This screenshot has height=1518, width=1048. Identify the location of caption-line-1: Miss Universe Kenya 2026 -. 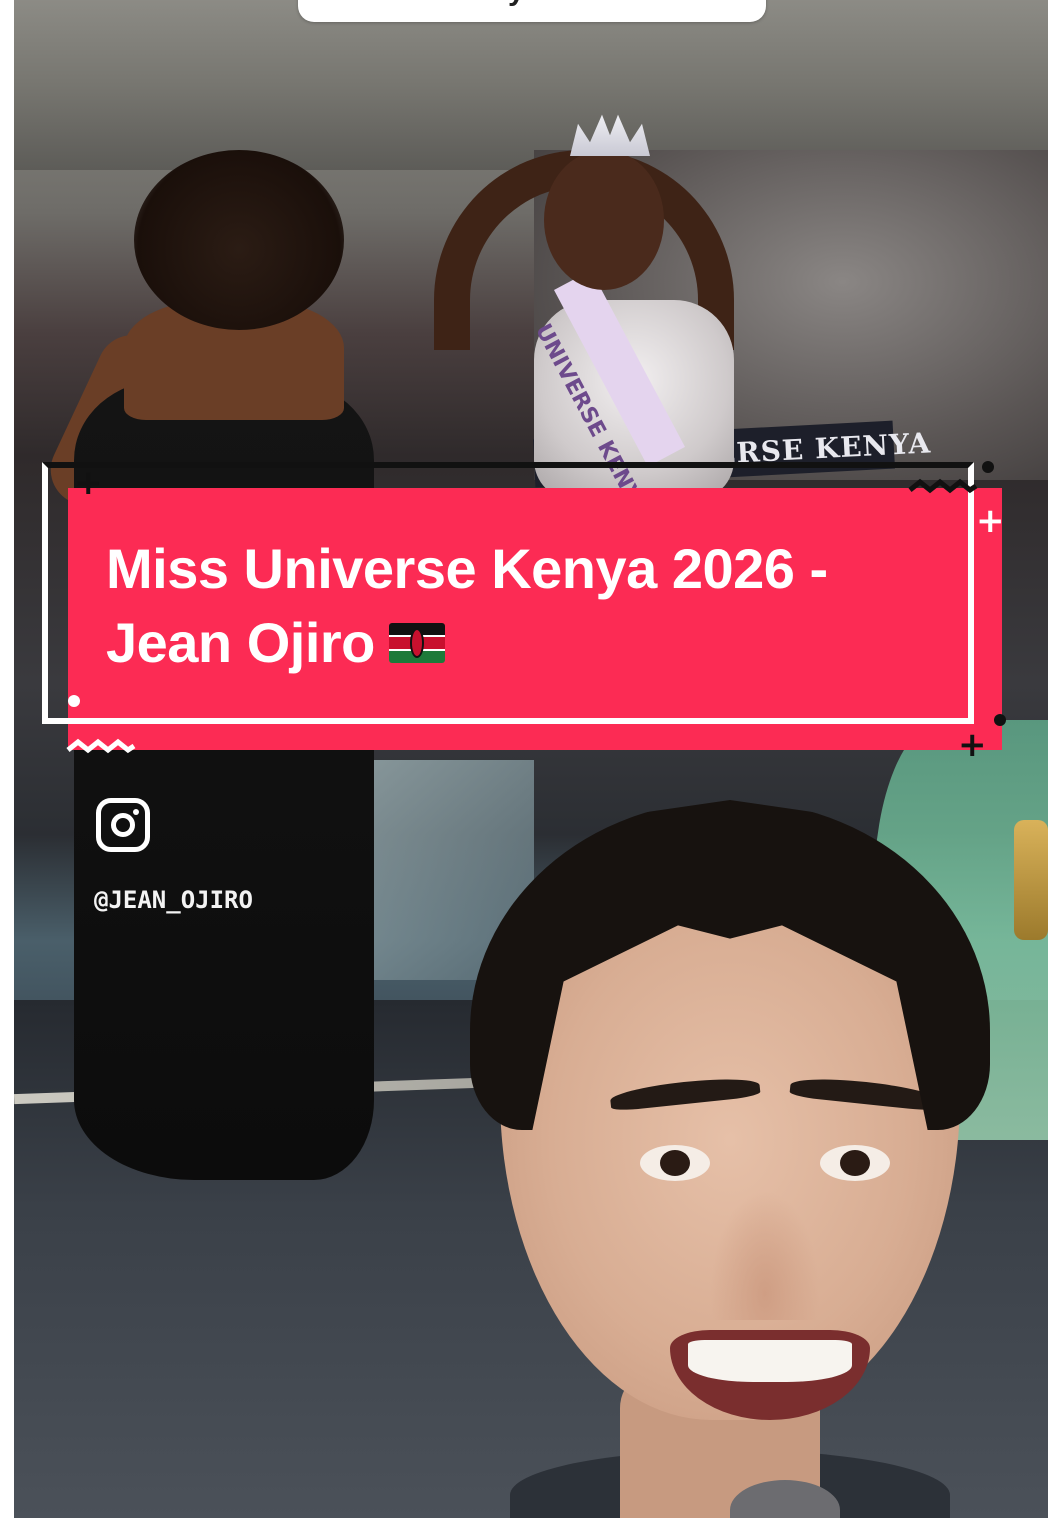
(467, 568).